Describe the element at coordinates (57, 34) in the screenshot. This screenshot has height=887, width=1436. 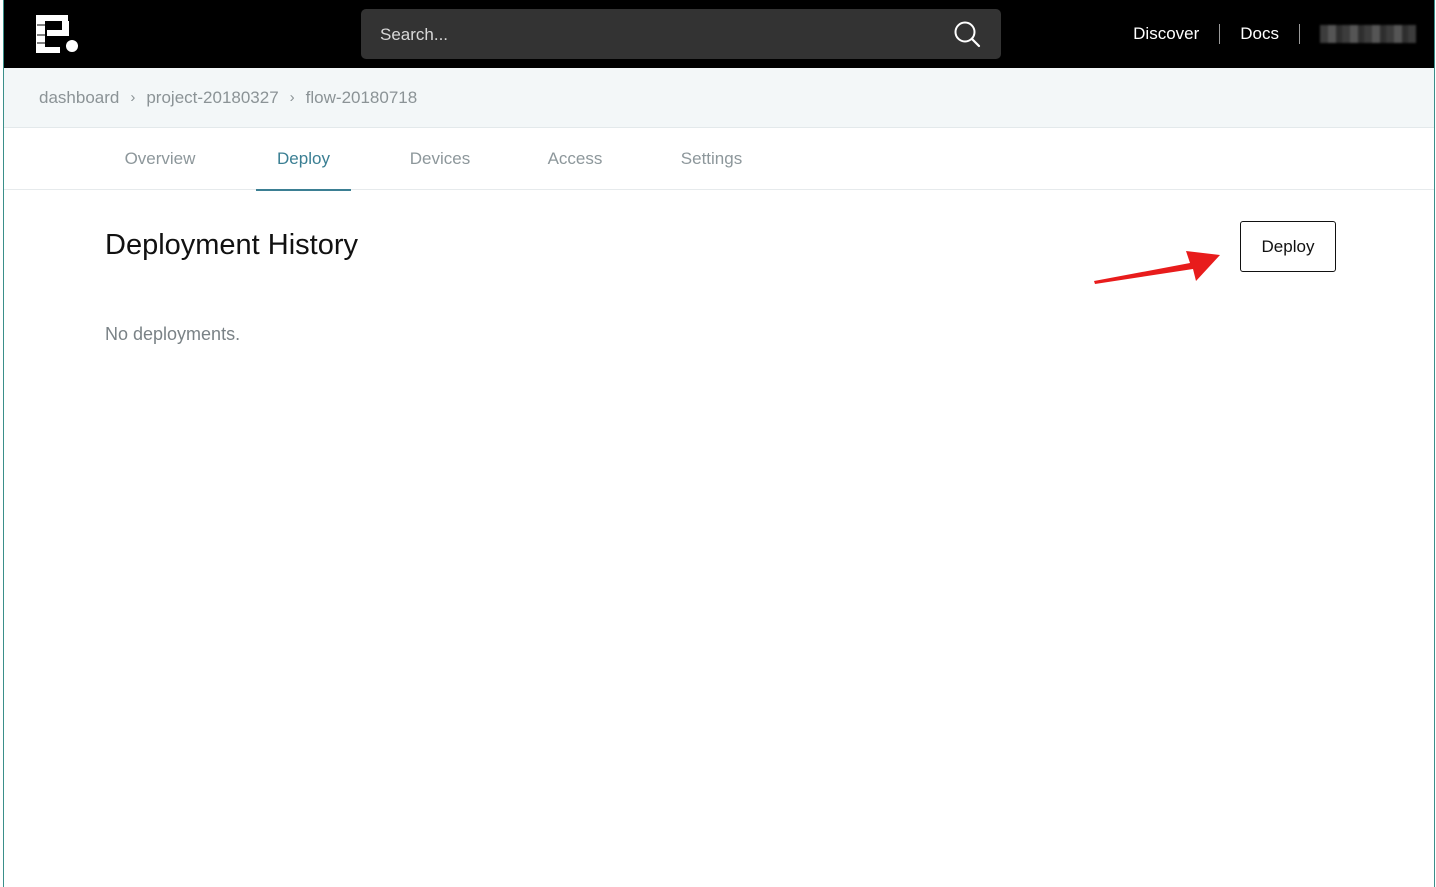
I see `app-logo-icon` at that location.